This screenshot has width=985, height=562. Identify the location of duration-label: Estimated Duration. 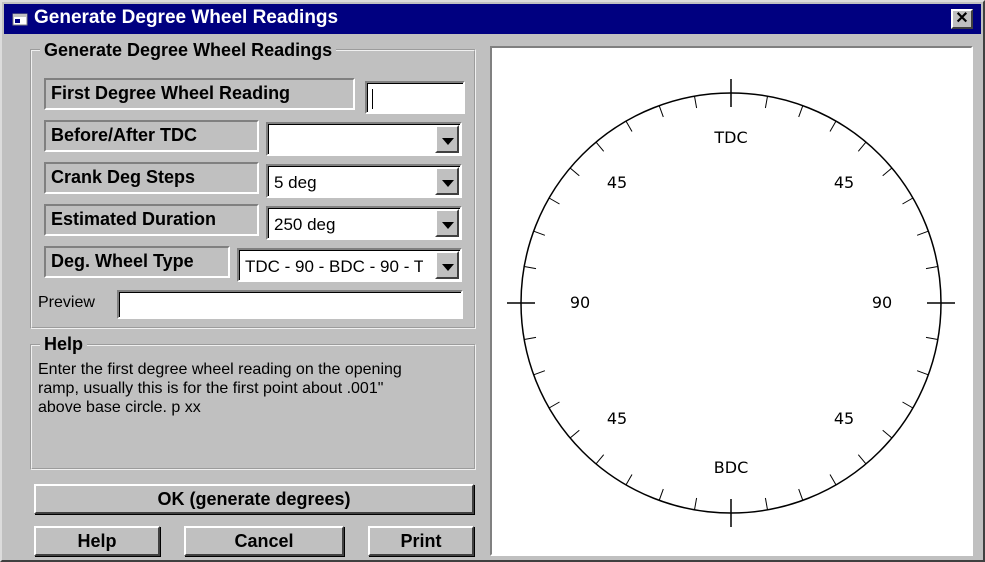
(151, 220).